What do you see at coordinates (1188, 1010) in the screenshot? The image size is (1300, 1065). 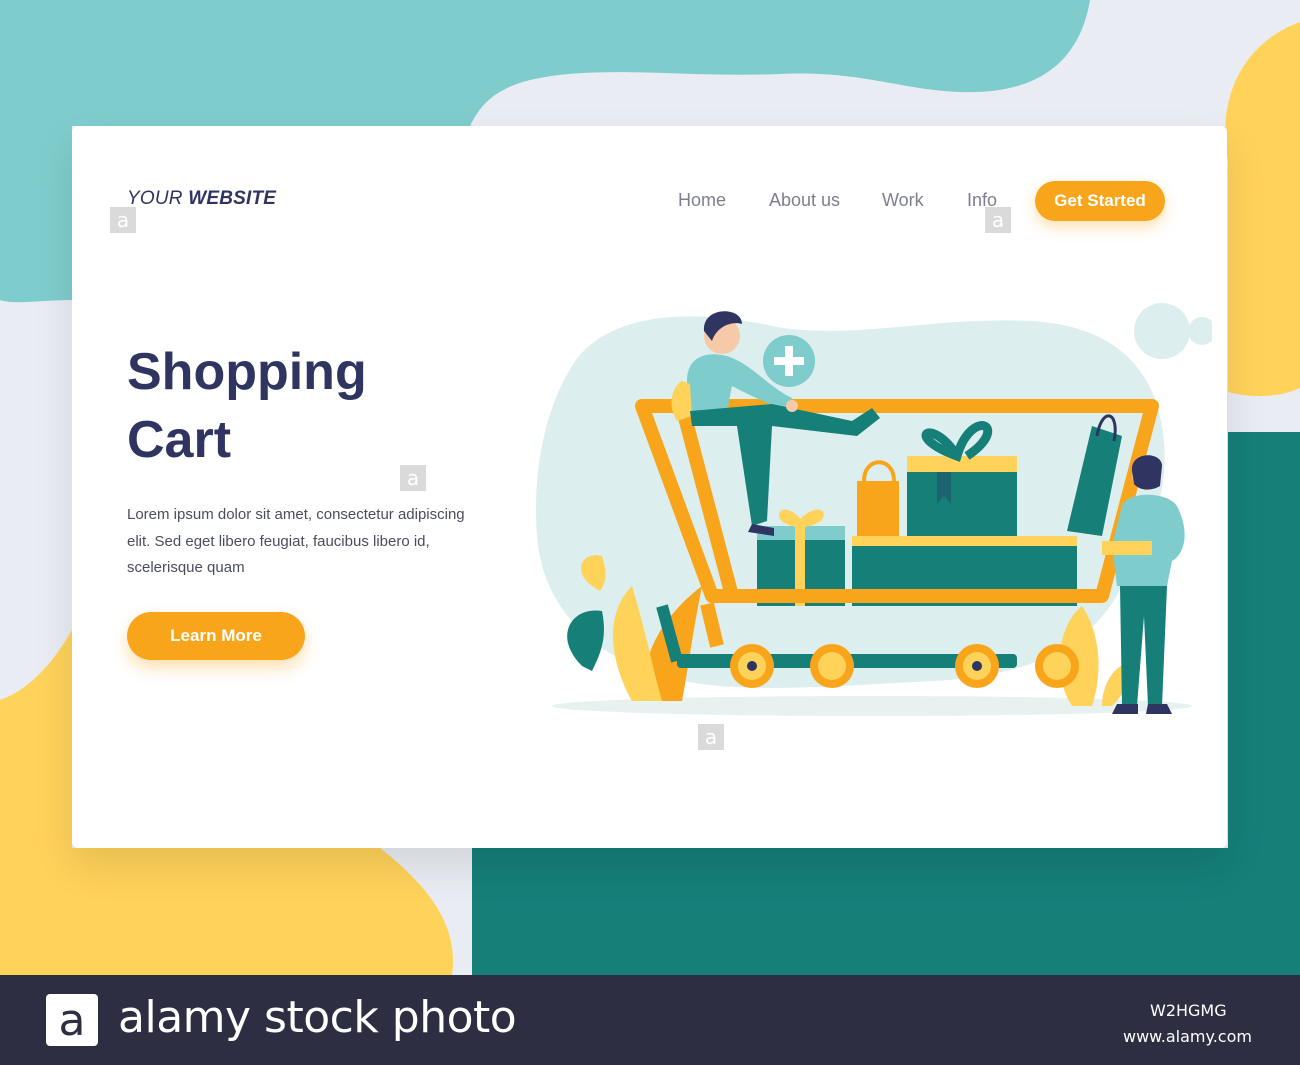 I see `image-code: W2HGMG` at bounding box center [1188, 1010].